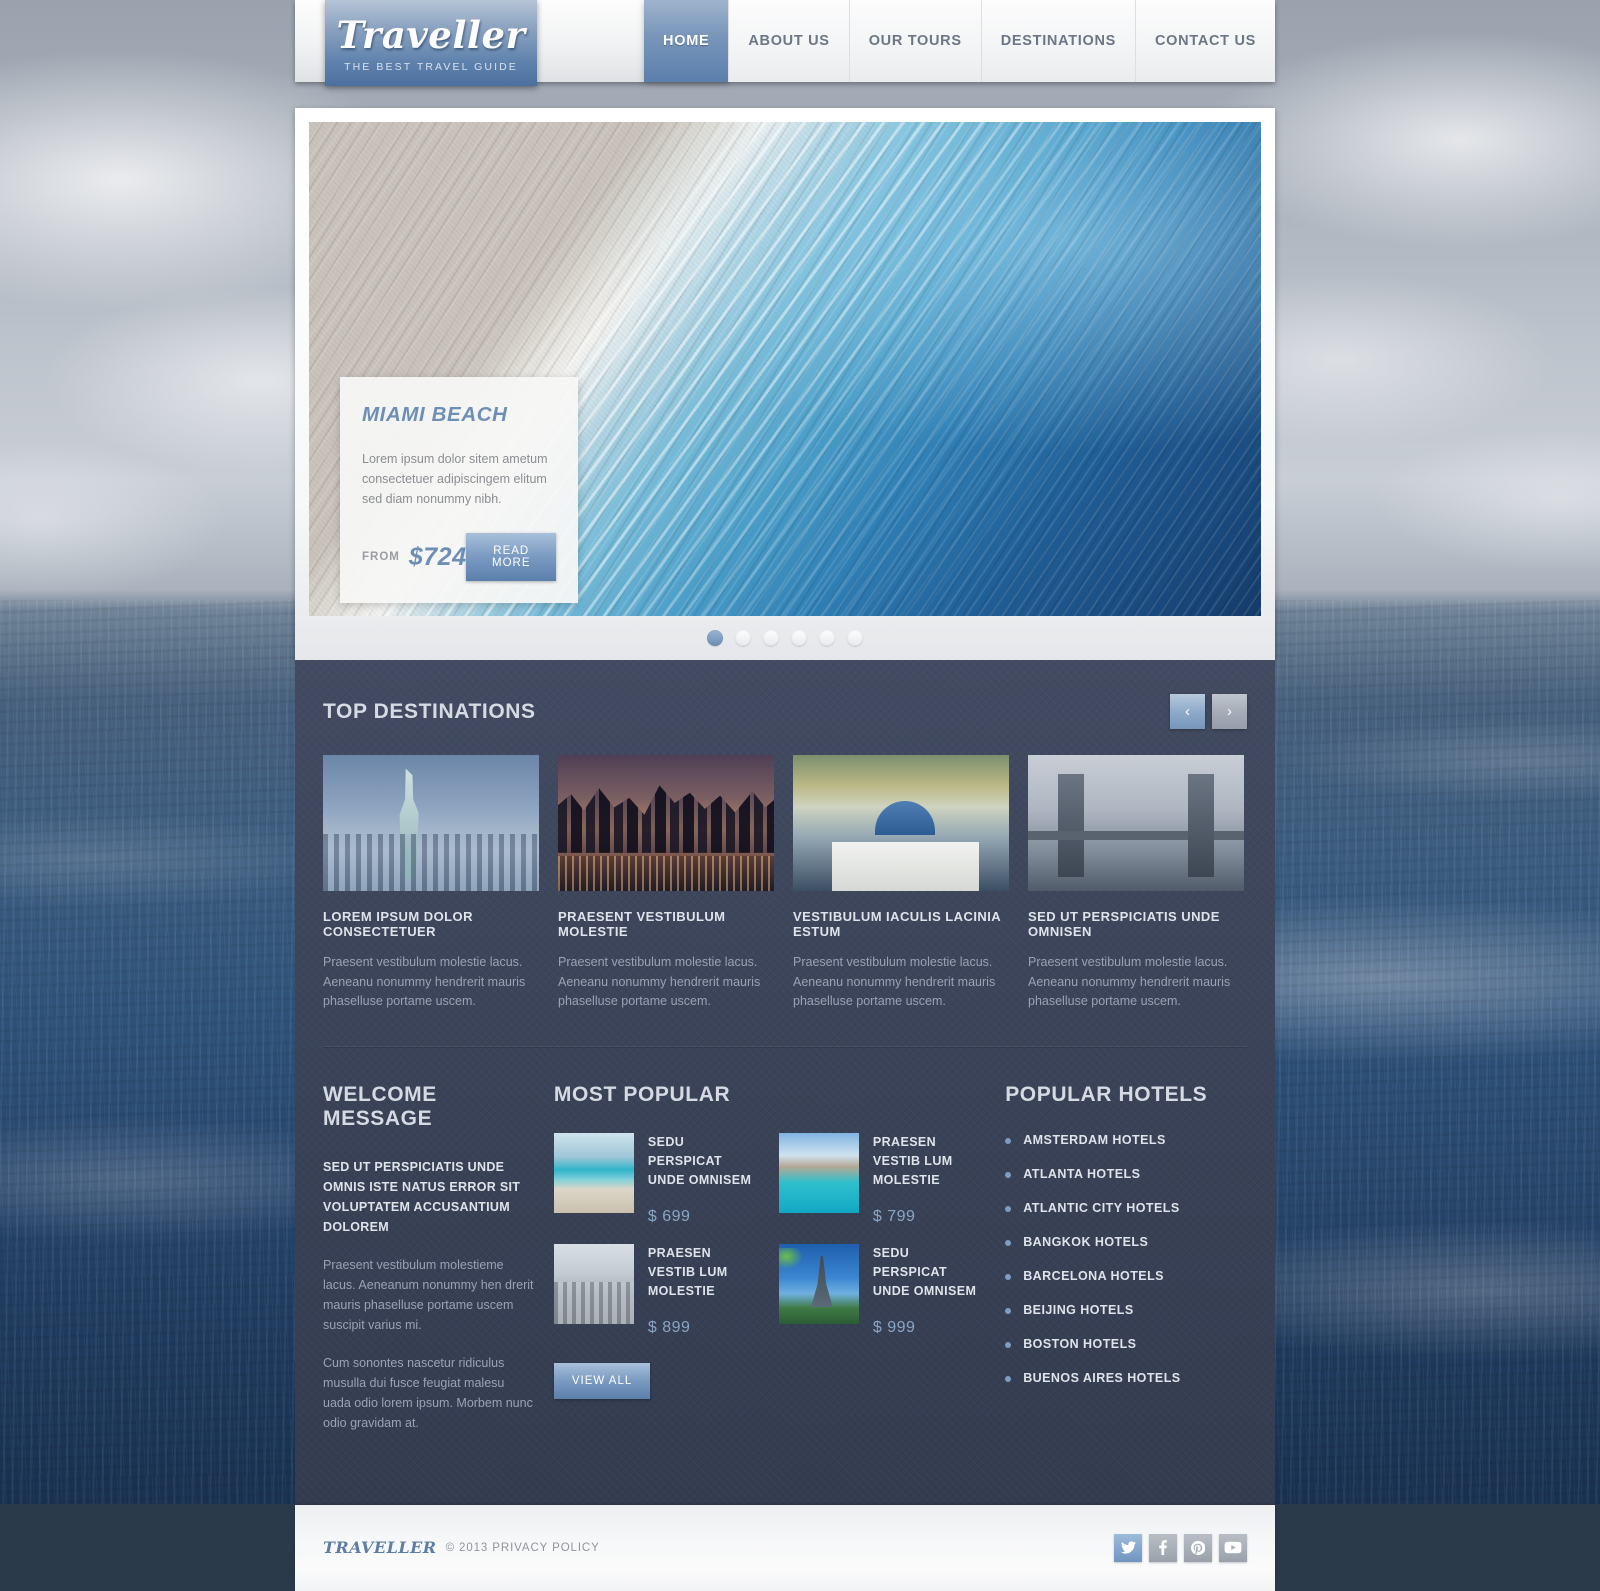 The height and width of the screenshot is (1591, 1600). I want to click on welcome-message-title: WELCOME MESSAGE, so click(380, 1106).